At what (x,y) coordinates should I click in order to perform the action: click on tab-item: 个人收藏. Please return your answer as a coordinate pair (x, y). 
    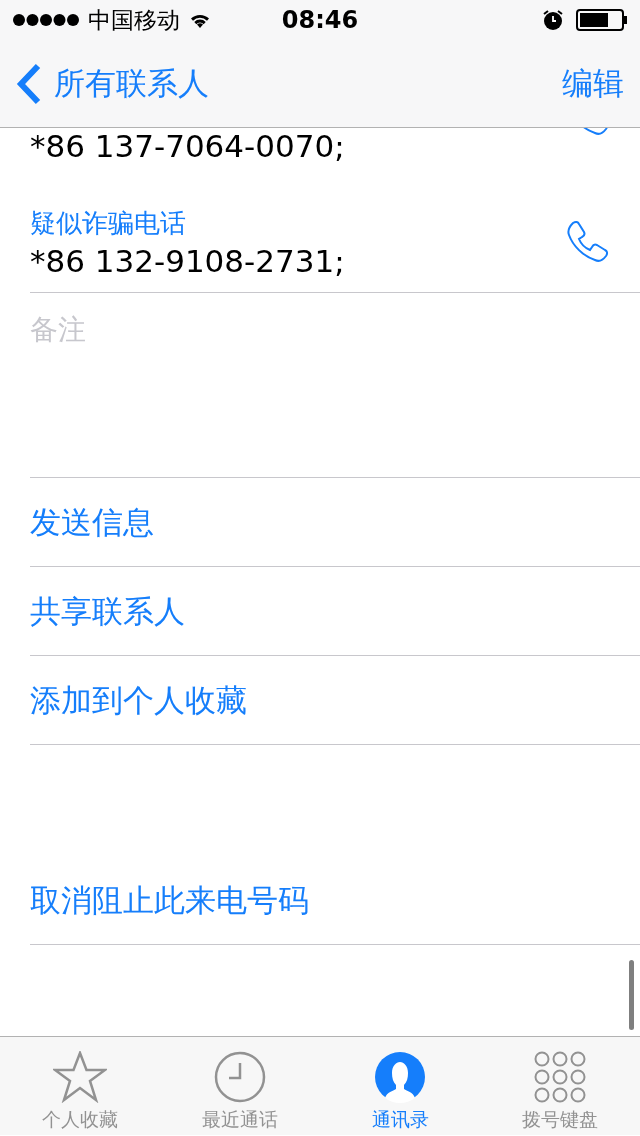
    Looking at the image, I should click on (80, 1086).